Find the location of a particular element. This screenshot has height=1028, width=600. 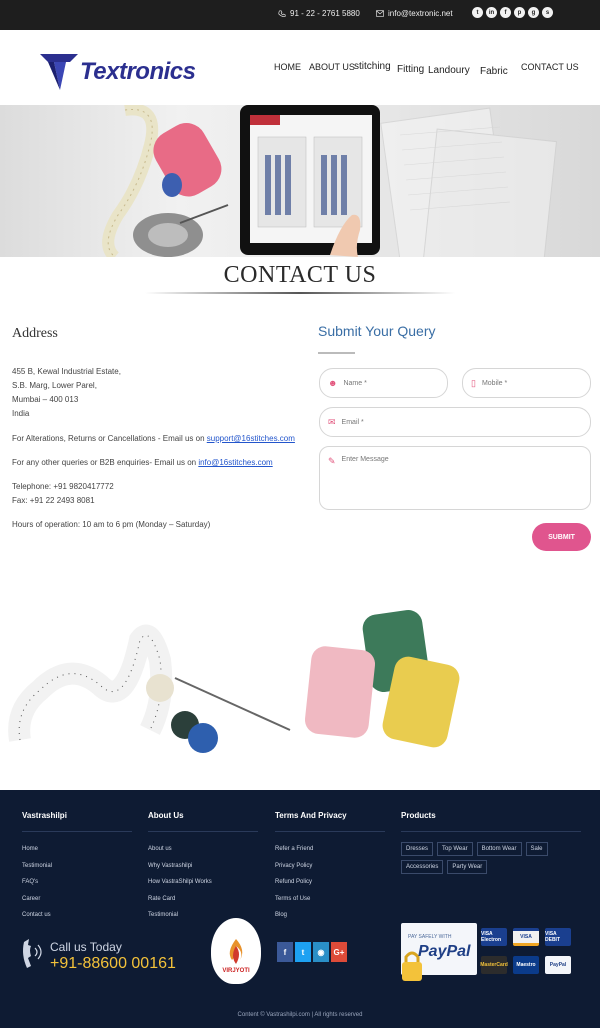

footer-link-terms: Terms of Use is located at coordinates (294, 899).